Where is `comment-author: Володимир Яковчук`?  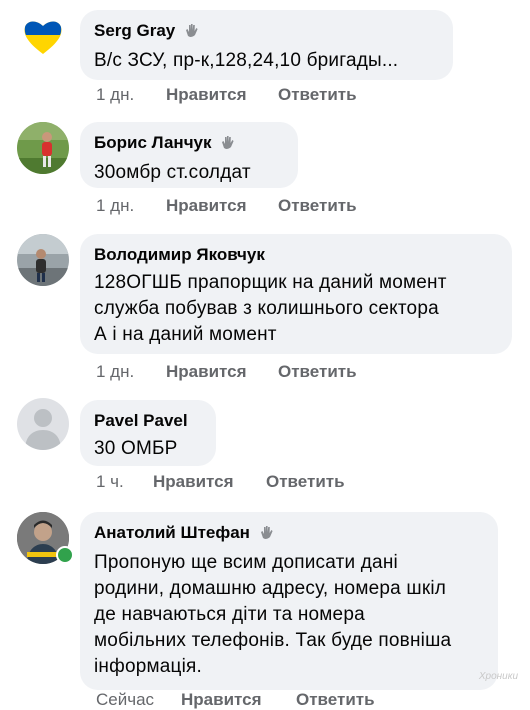 comment-author: Володимир Яковчук is located at coordinates (296, 255).